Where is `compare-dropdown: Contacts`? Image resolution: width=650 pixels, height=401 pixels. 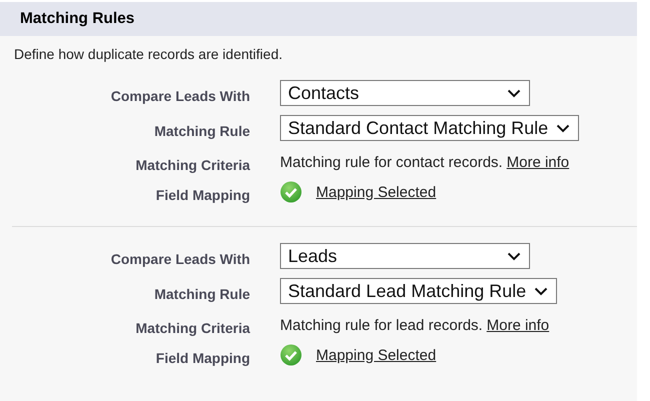 compare-dropdown: Contacts is located at coordinates (405, 93).